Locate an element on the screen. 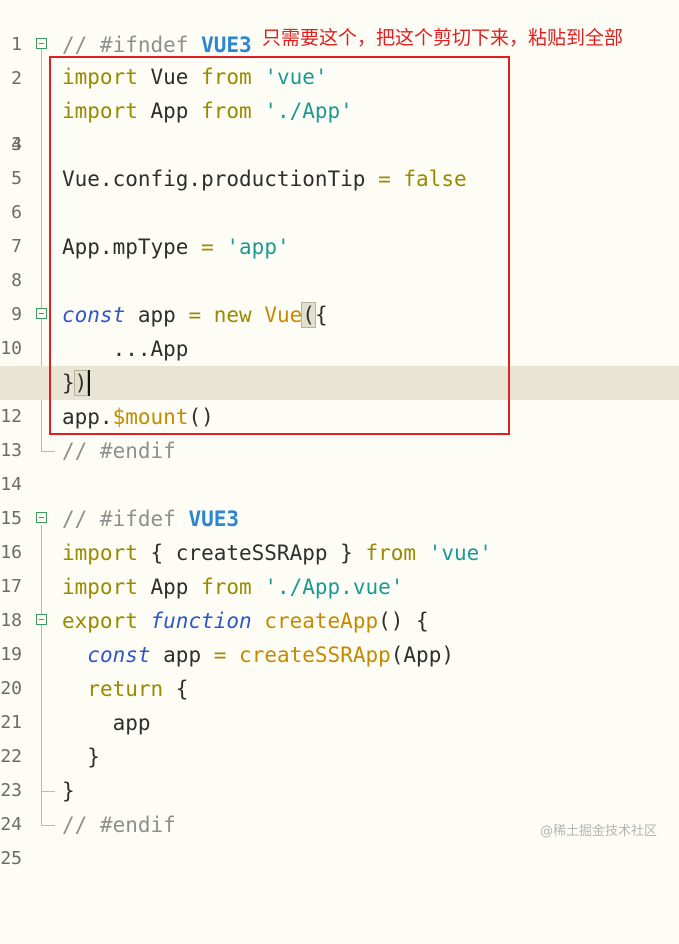  parens: (App) is located at coordinates (422, 655).